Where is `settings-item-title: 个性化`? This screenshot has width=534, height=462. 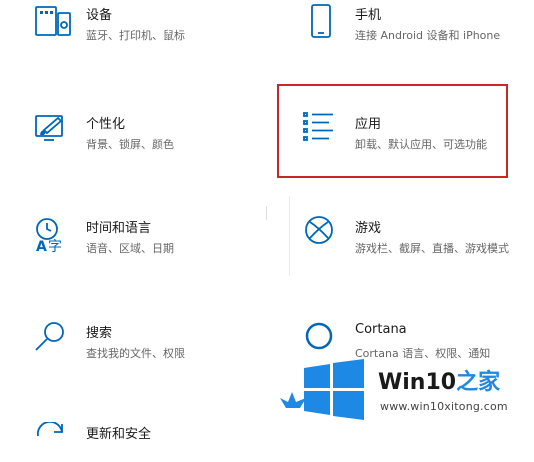
settings-item-title: 个性化 is located at coordinates (106, 124).